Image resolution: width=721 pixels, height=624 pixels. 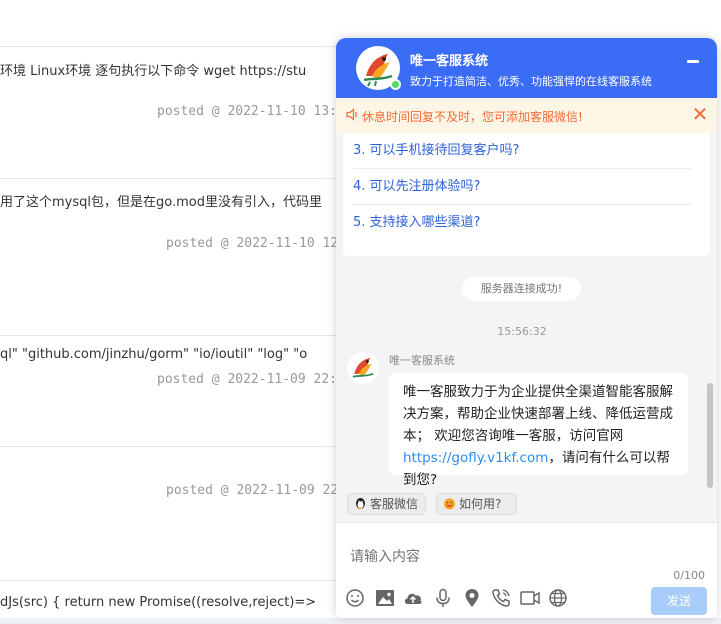 What do you see at coordinates (252, 243) in the screenshot?
I see `post-meta: posted @ 2022-11-10 12` at bounding box center [252, 243].